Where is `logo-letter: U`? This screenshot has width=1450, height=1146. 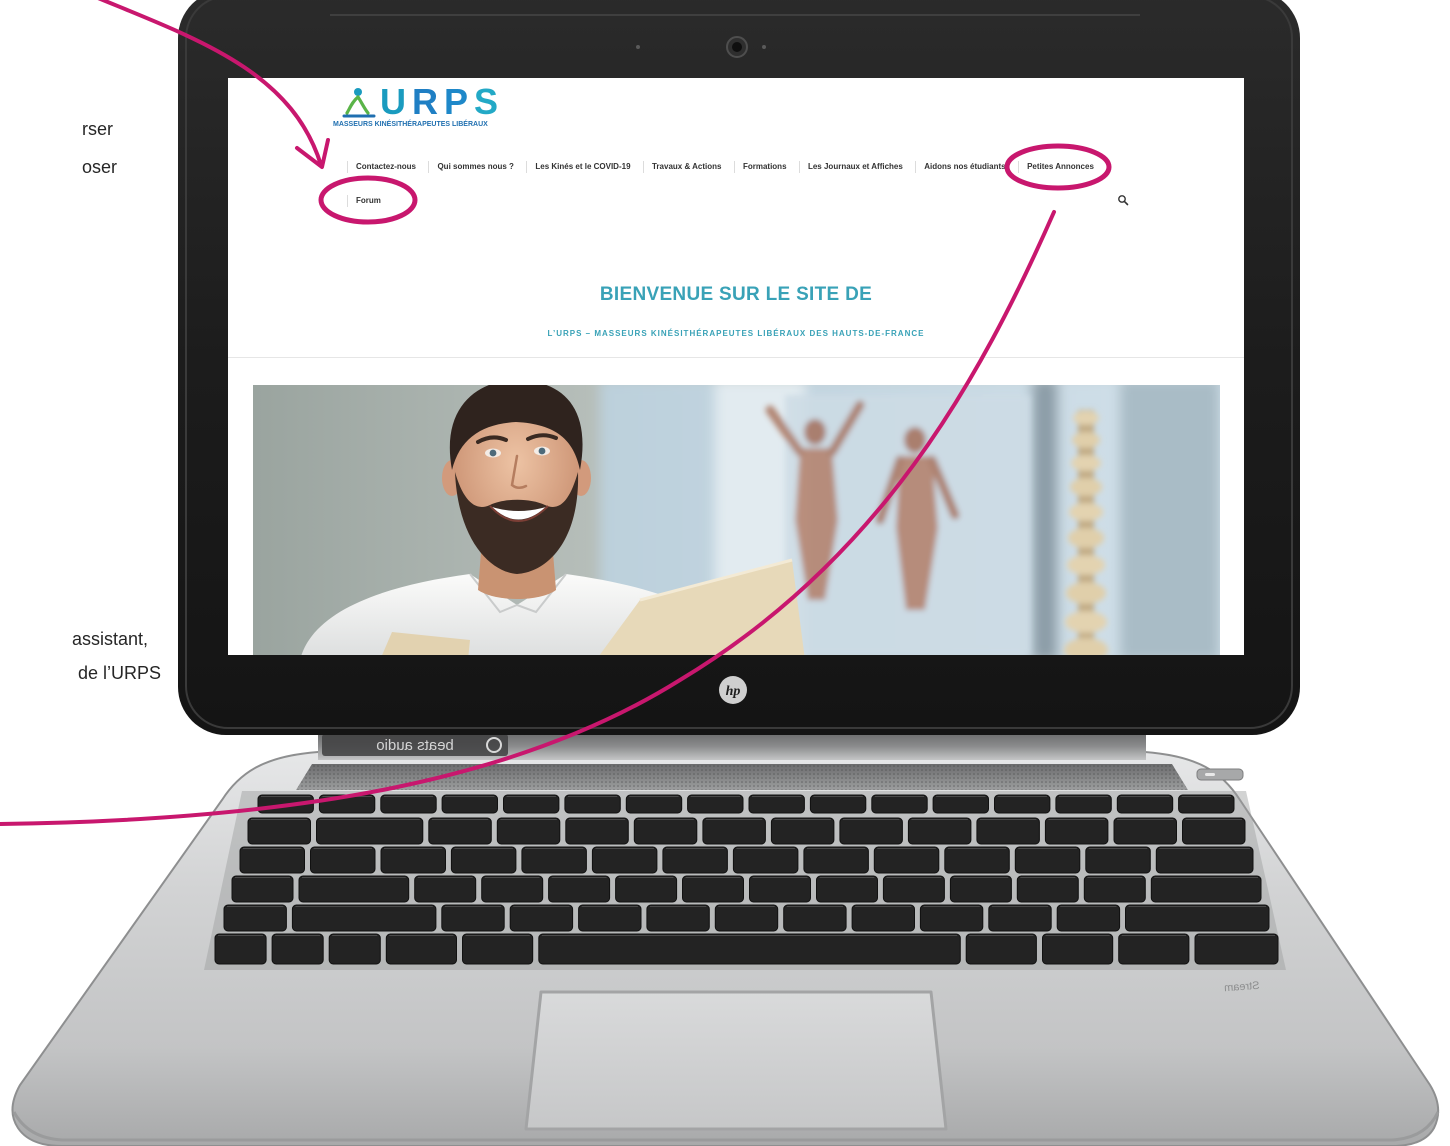 logo-letter: U is located at coordinates (396, 101).